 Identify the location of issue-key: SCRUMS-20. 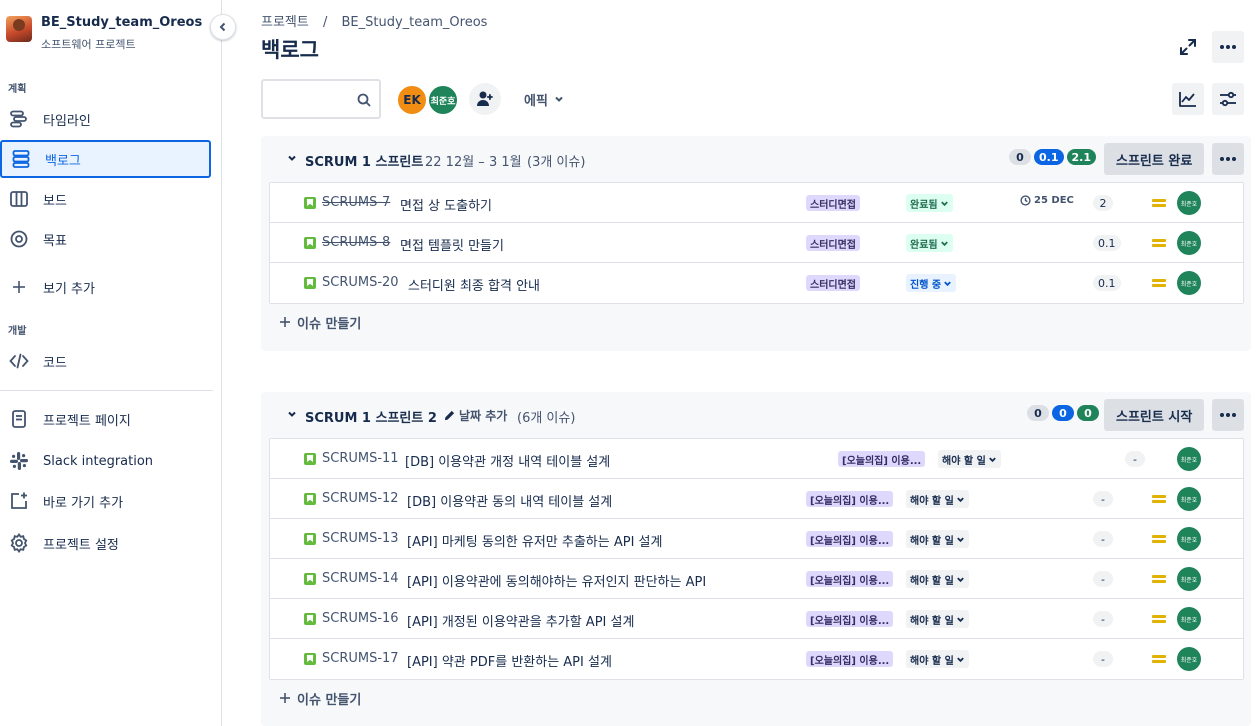
(360, 282).